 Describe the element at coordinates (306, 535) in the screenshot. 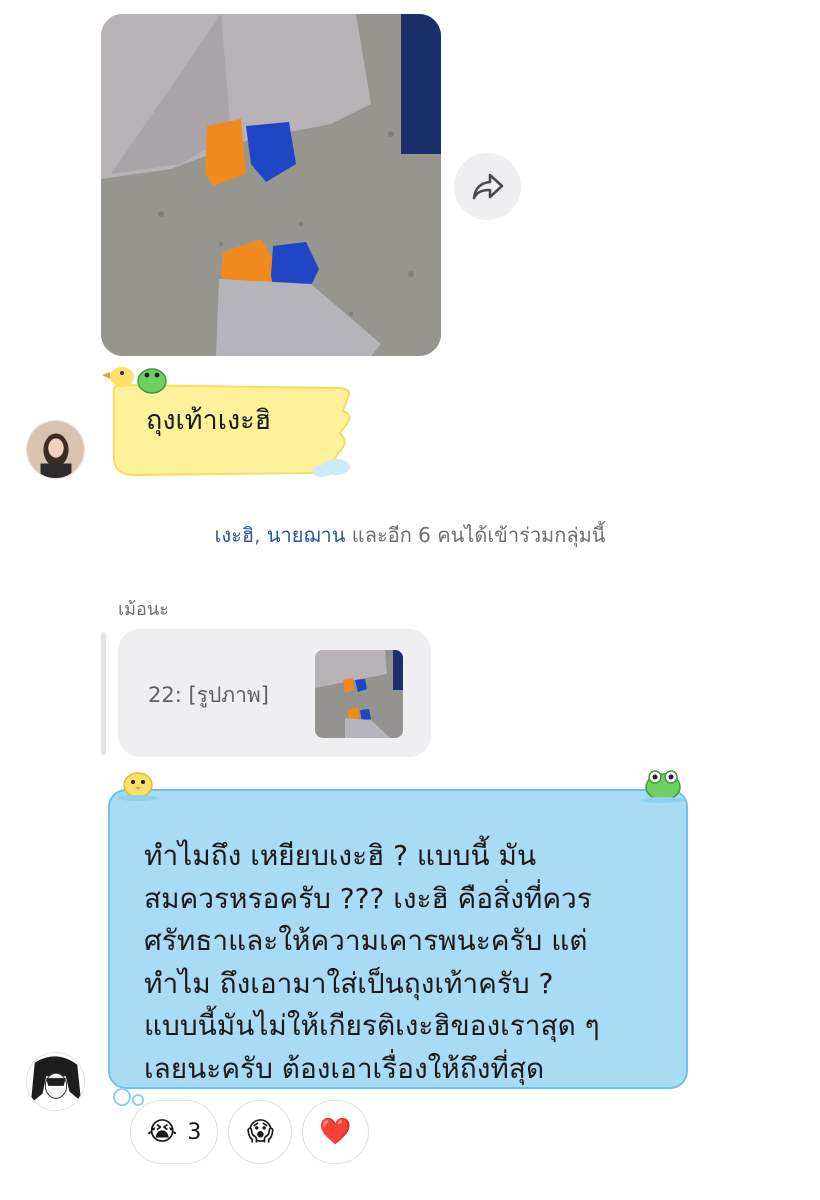

I see `member-name-link: นายฌาน` at that location.